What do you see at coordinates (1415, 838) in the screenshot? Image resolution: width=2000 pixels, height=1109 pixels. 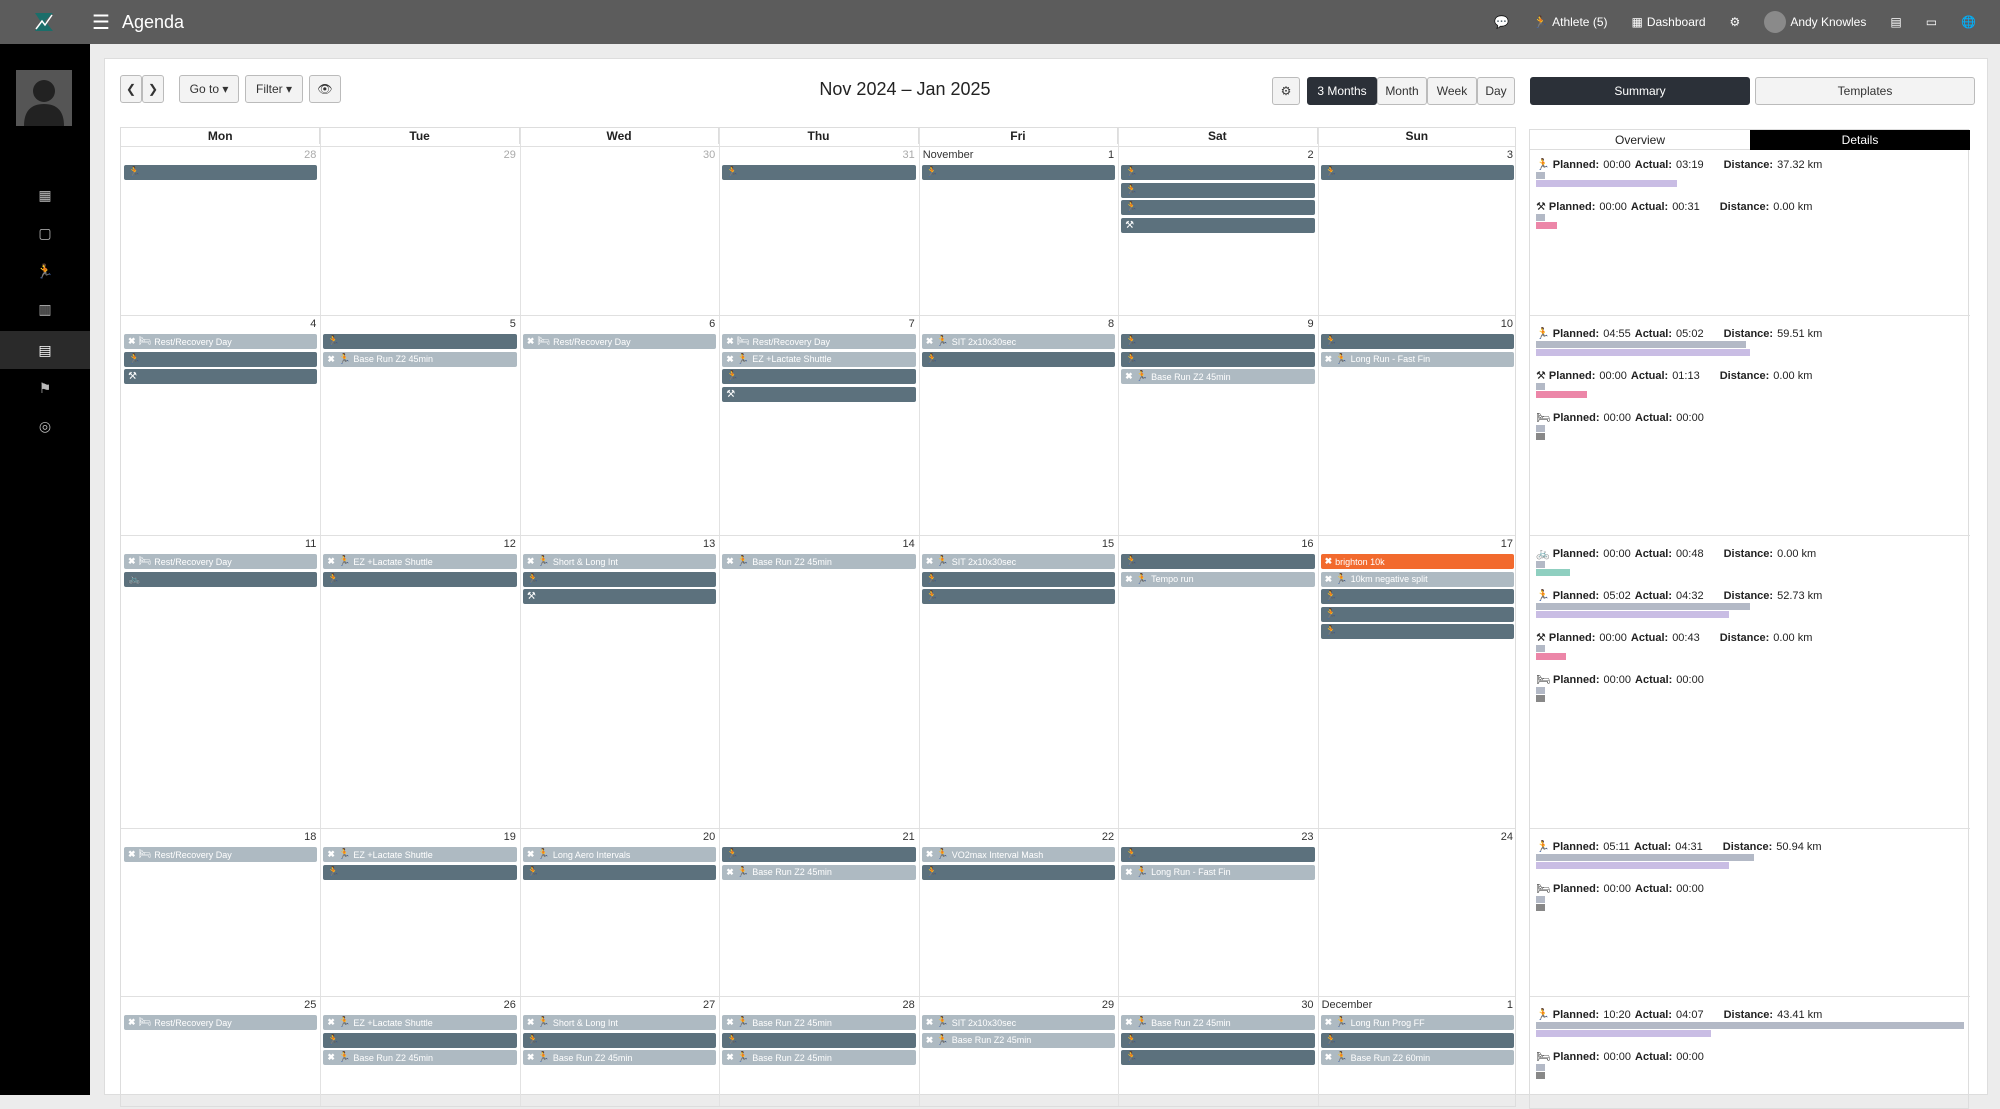 I see `day-number: 24` at bounding box center [1415, 838].